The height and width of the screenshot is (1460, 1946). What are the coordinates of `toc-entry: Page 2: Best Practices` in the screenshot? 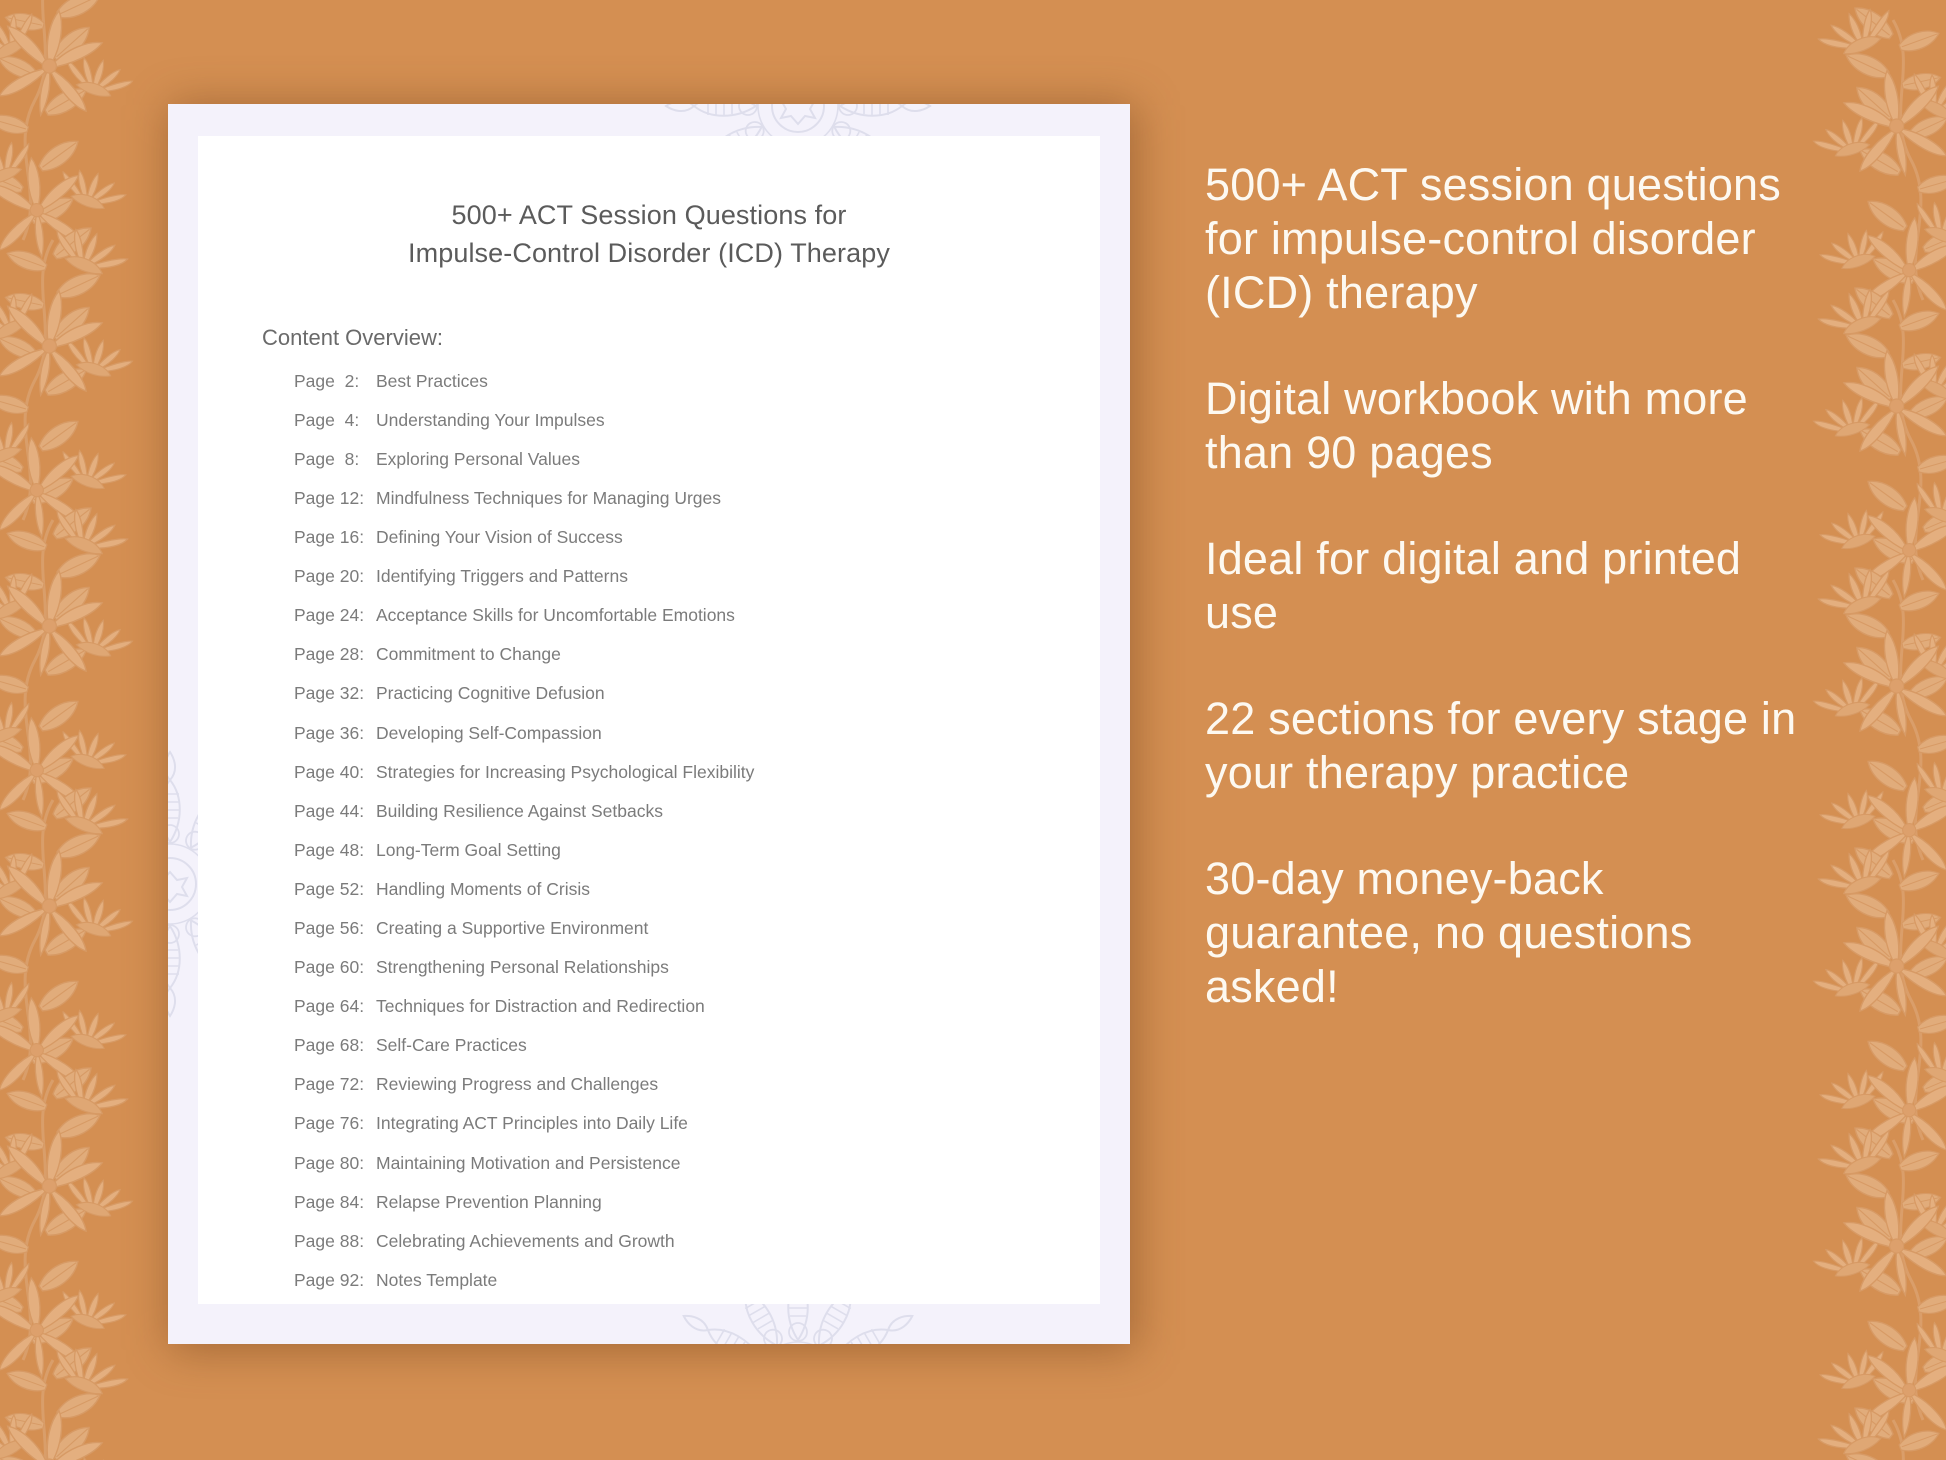 It's located at (697, 380).